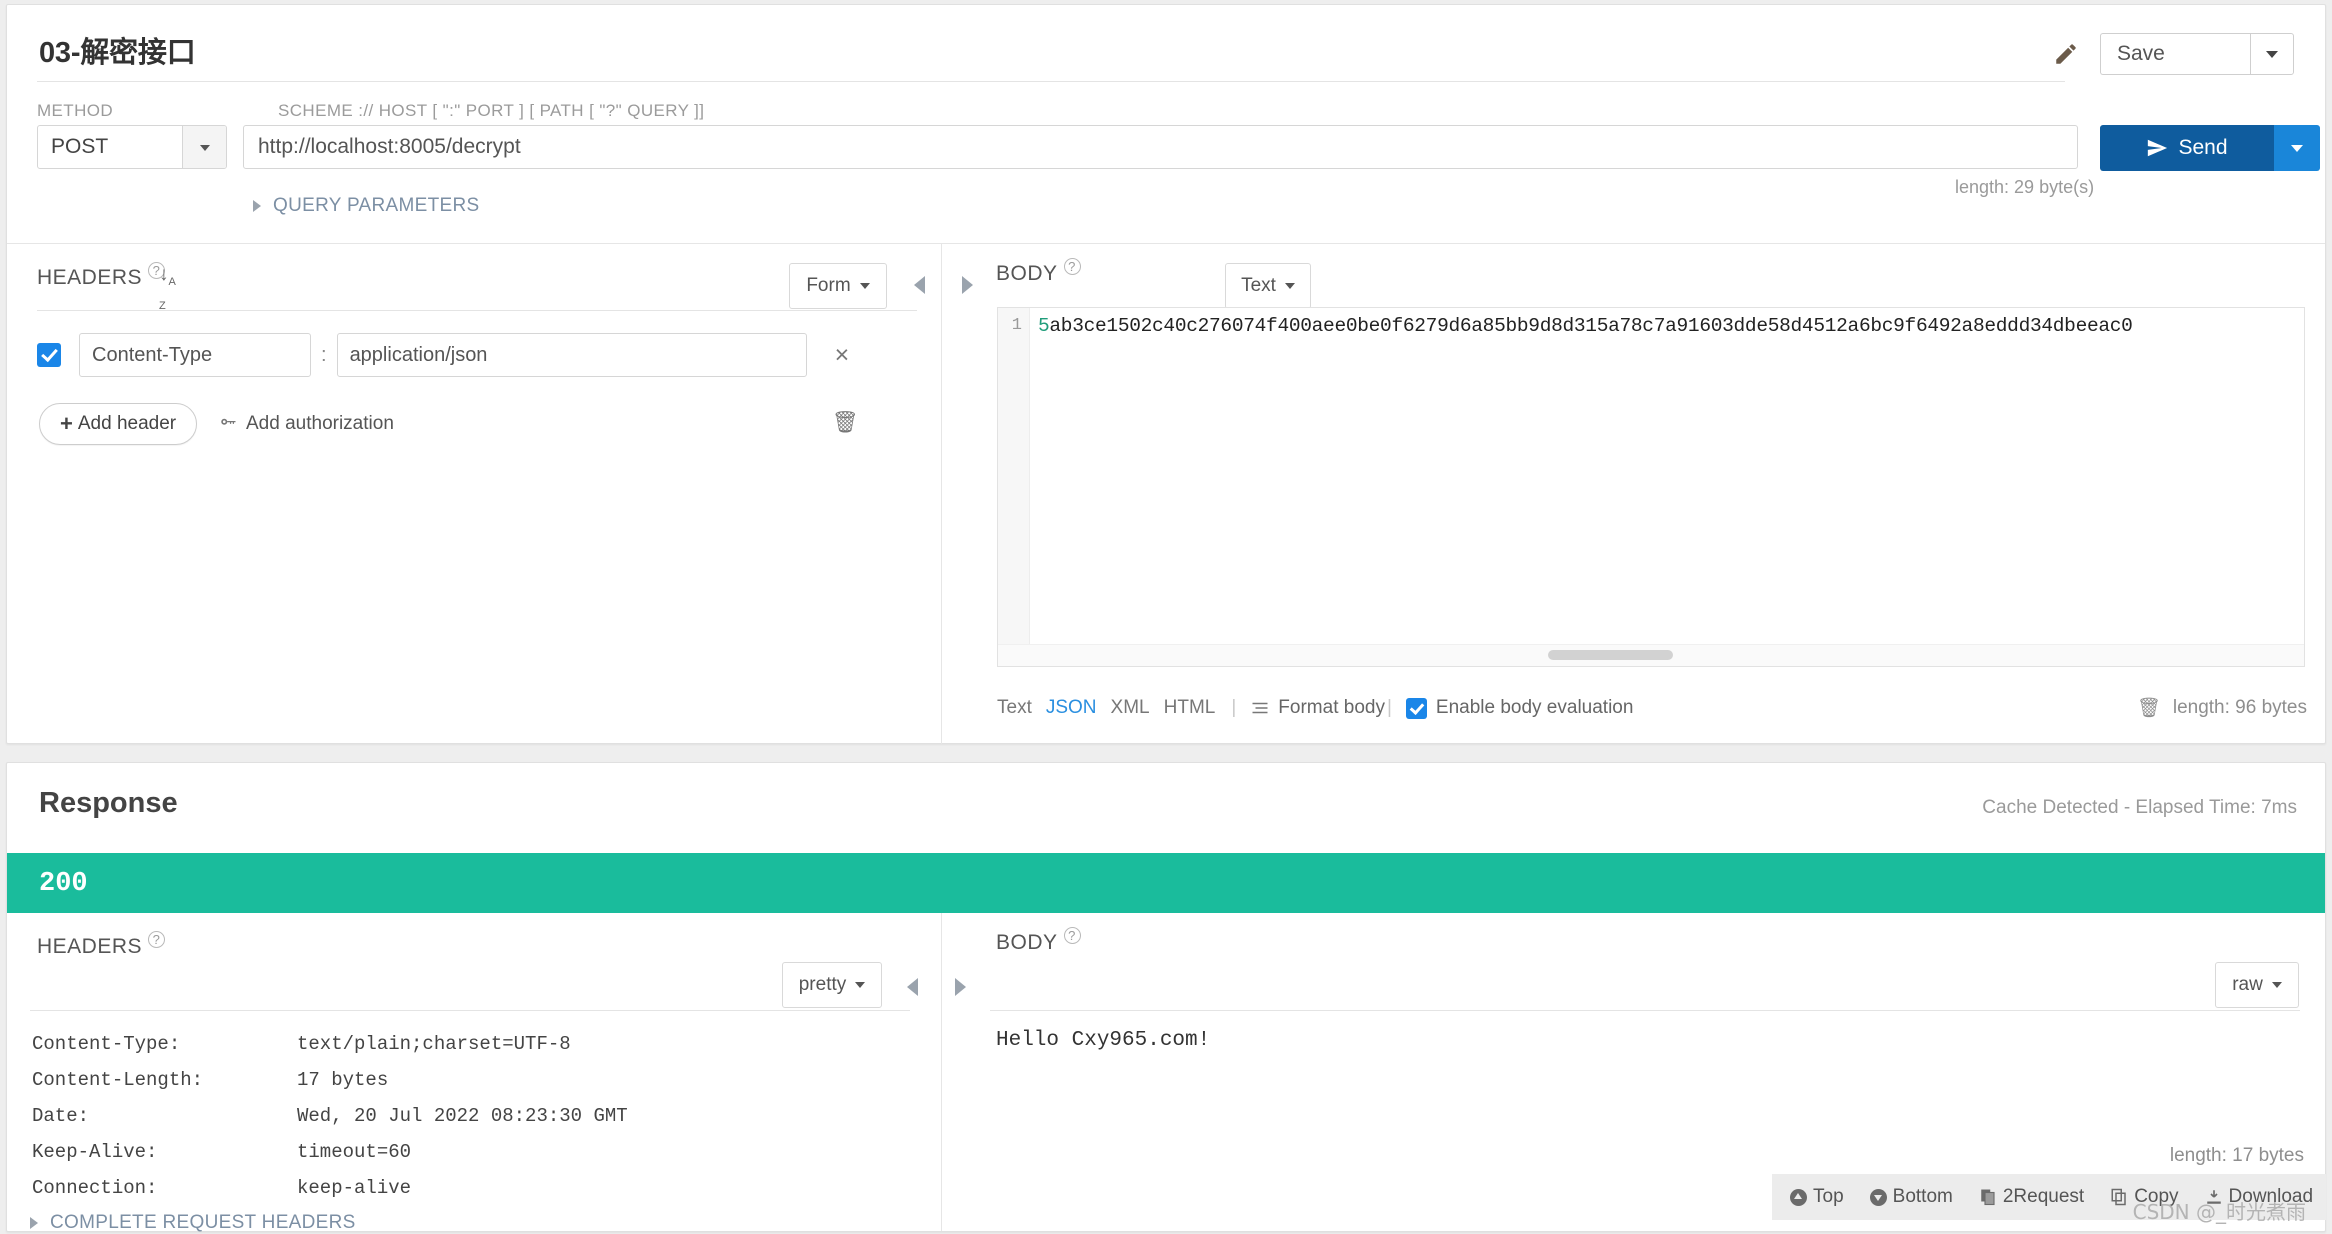 The image size is (2332, 1234). Describe the element at coordinates (1071, 708) in the screenshot. I see `format-json-link: JSON` at that location.